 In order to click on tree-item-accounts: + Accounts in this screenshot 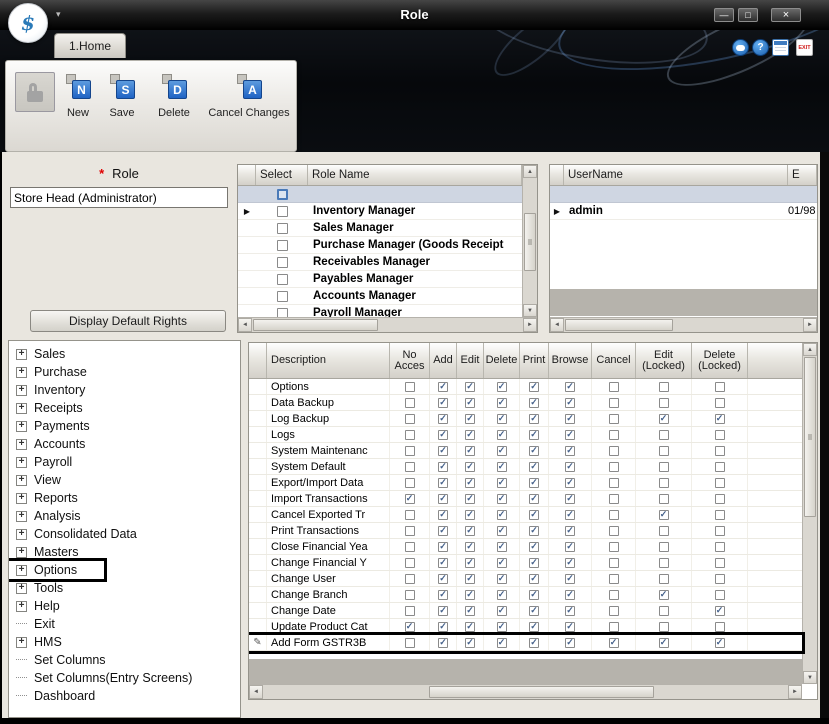, I will do `click(124, 444)`.